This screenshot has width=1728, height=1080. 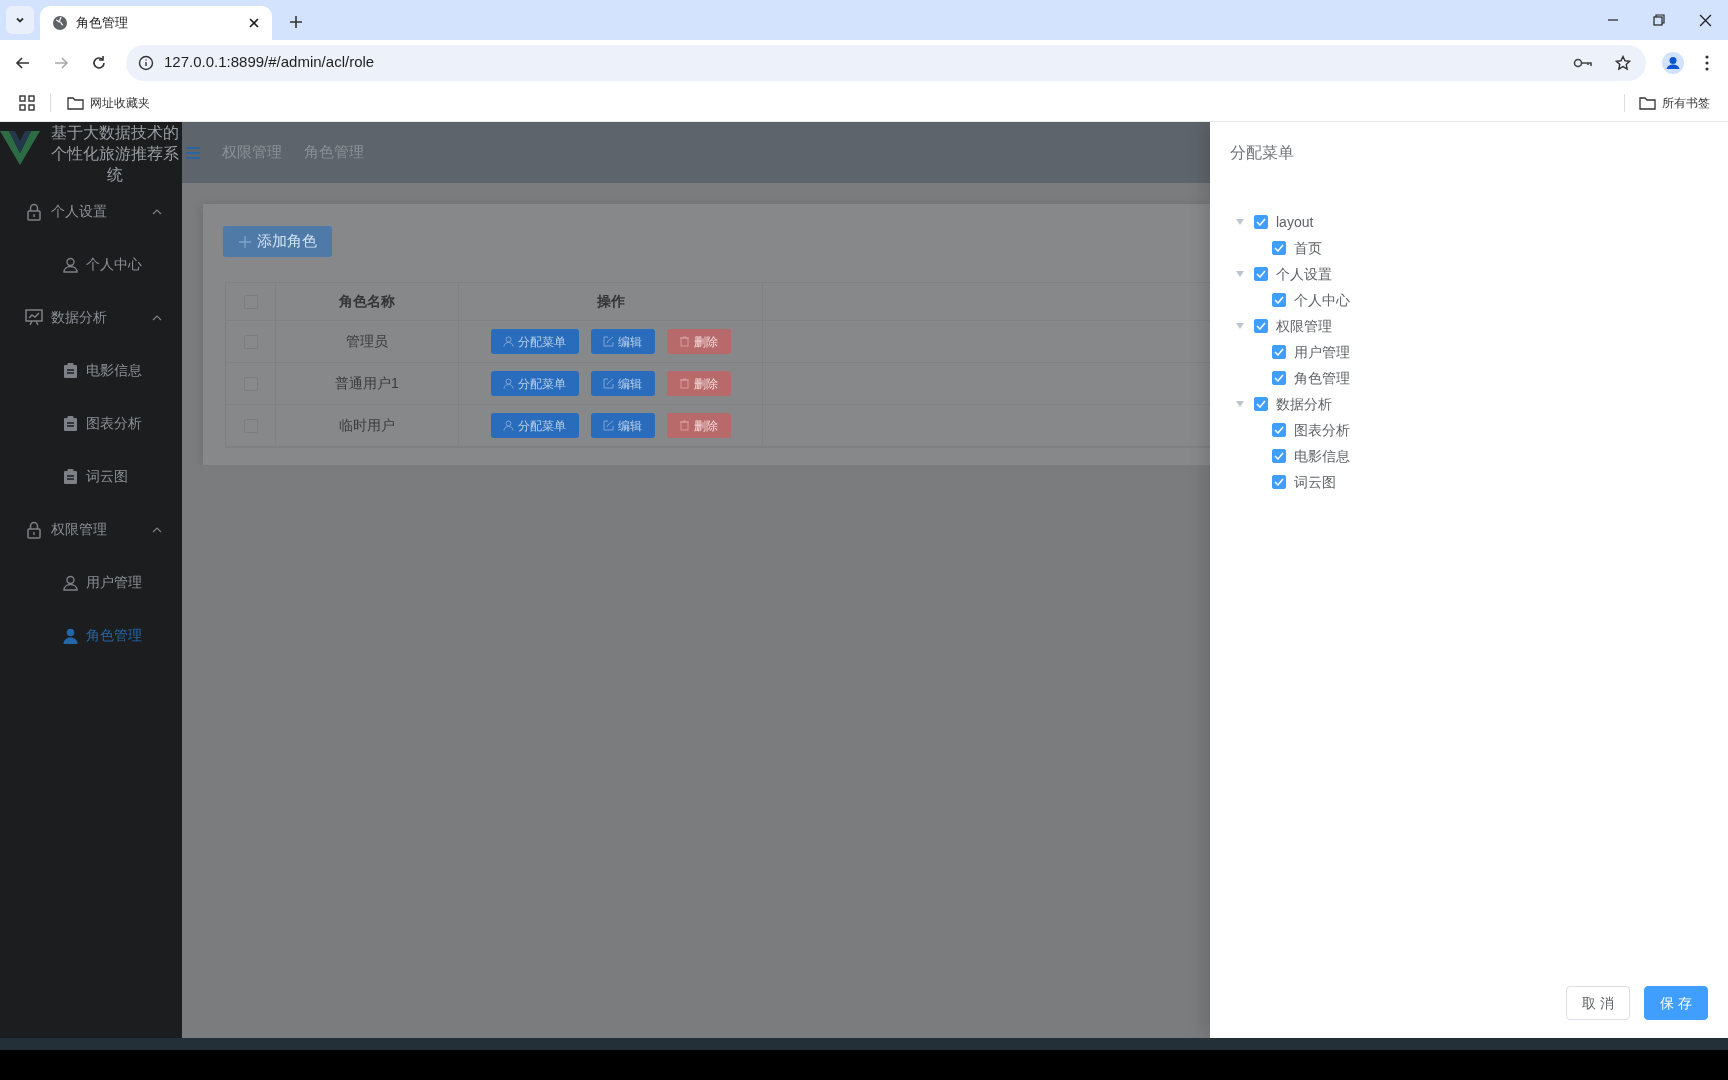 I want to click on menu-item: 电影信息, so click(x=91, y=370).